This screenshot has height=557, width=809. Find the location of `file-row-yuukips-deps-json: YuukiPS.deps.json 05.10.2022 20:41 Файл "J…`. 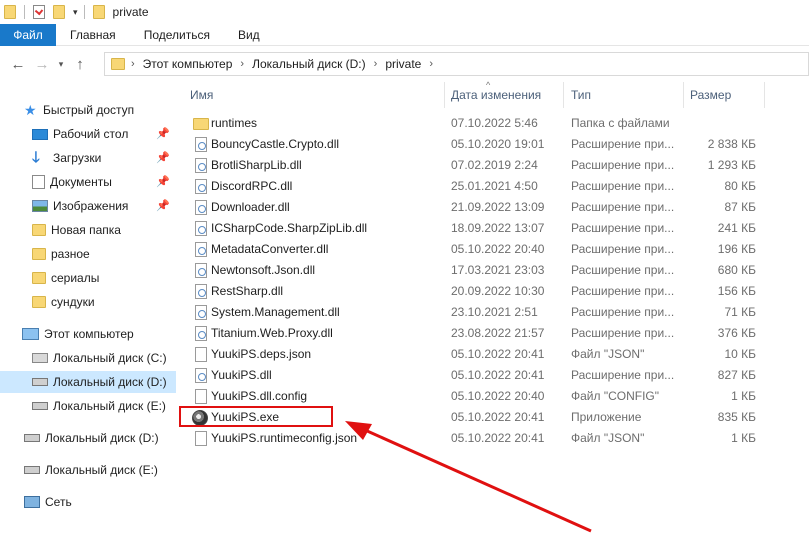

file-row-yuukips-deps-json: YuukiPS.deps.json 05.10.2022 20:41 Файл "J… is located at coordinates (492, 354).